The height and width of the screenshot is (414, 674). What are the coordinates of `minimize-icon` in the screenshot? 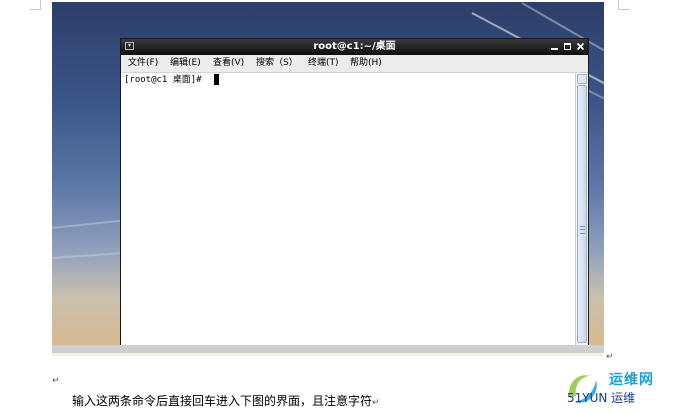 It's located at (554, 46).